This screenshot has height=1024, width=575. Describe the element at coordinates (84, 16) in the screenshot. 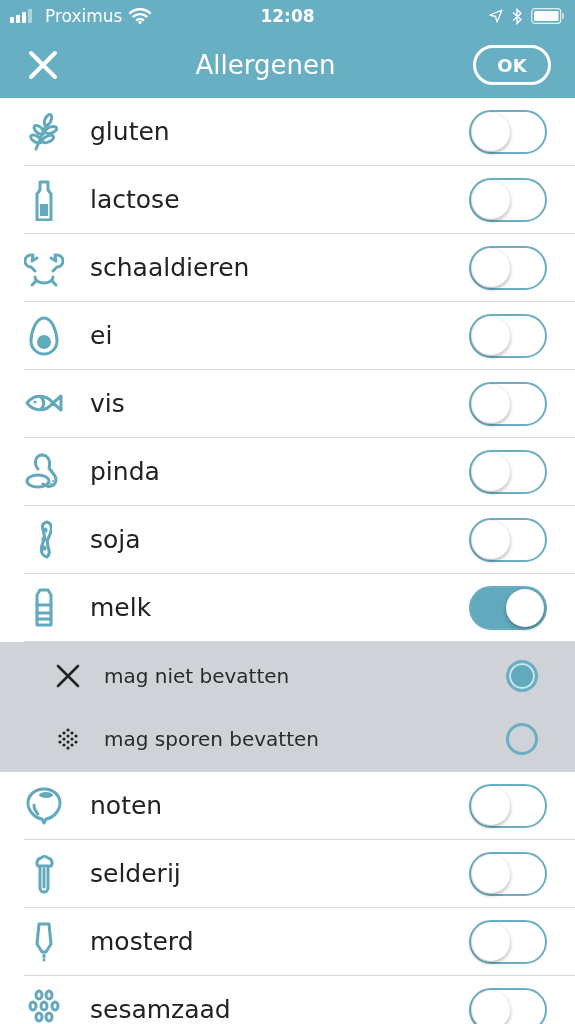

I see `carrier-name: Proximus` at that location.